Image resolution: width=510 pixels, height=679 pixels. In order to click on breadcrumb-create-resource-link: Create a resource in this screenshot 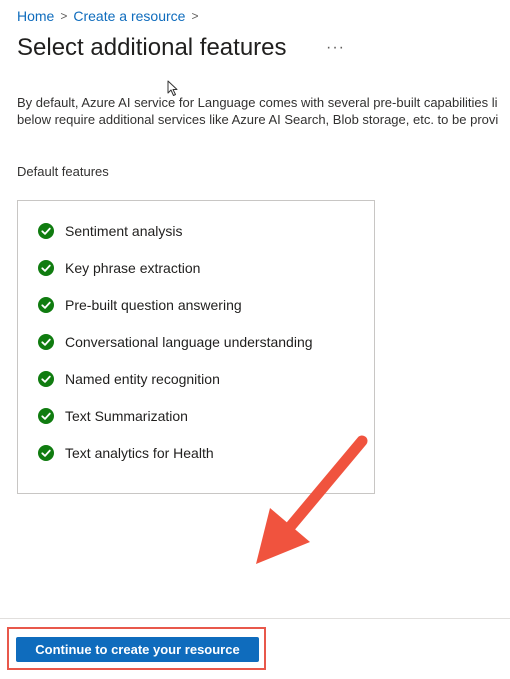, I will do `click(129, 16)`.